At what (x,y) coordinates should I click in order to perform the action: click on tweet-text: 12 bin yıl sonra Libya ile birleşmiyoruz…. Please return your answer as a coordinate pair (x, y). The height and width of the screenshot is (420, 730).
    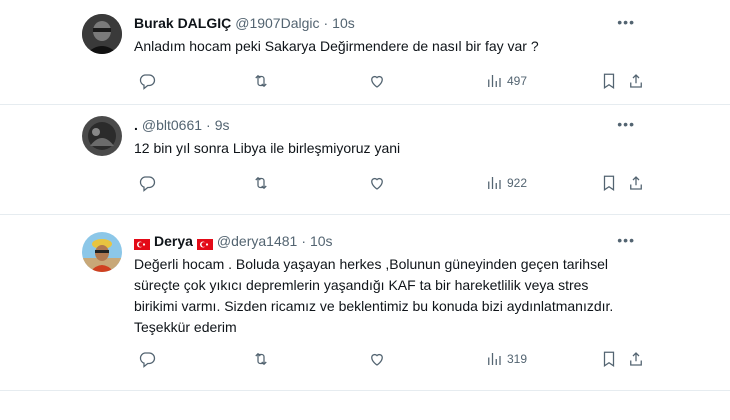
    Looking at the image, I should click on (267, 148).